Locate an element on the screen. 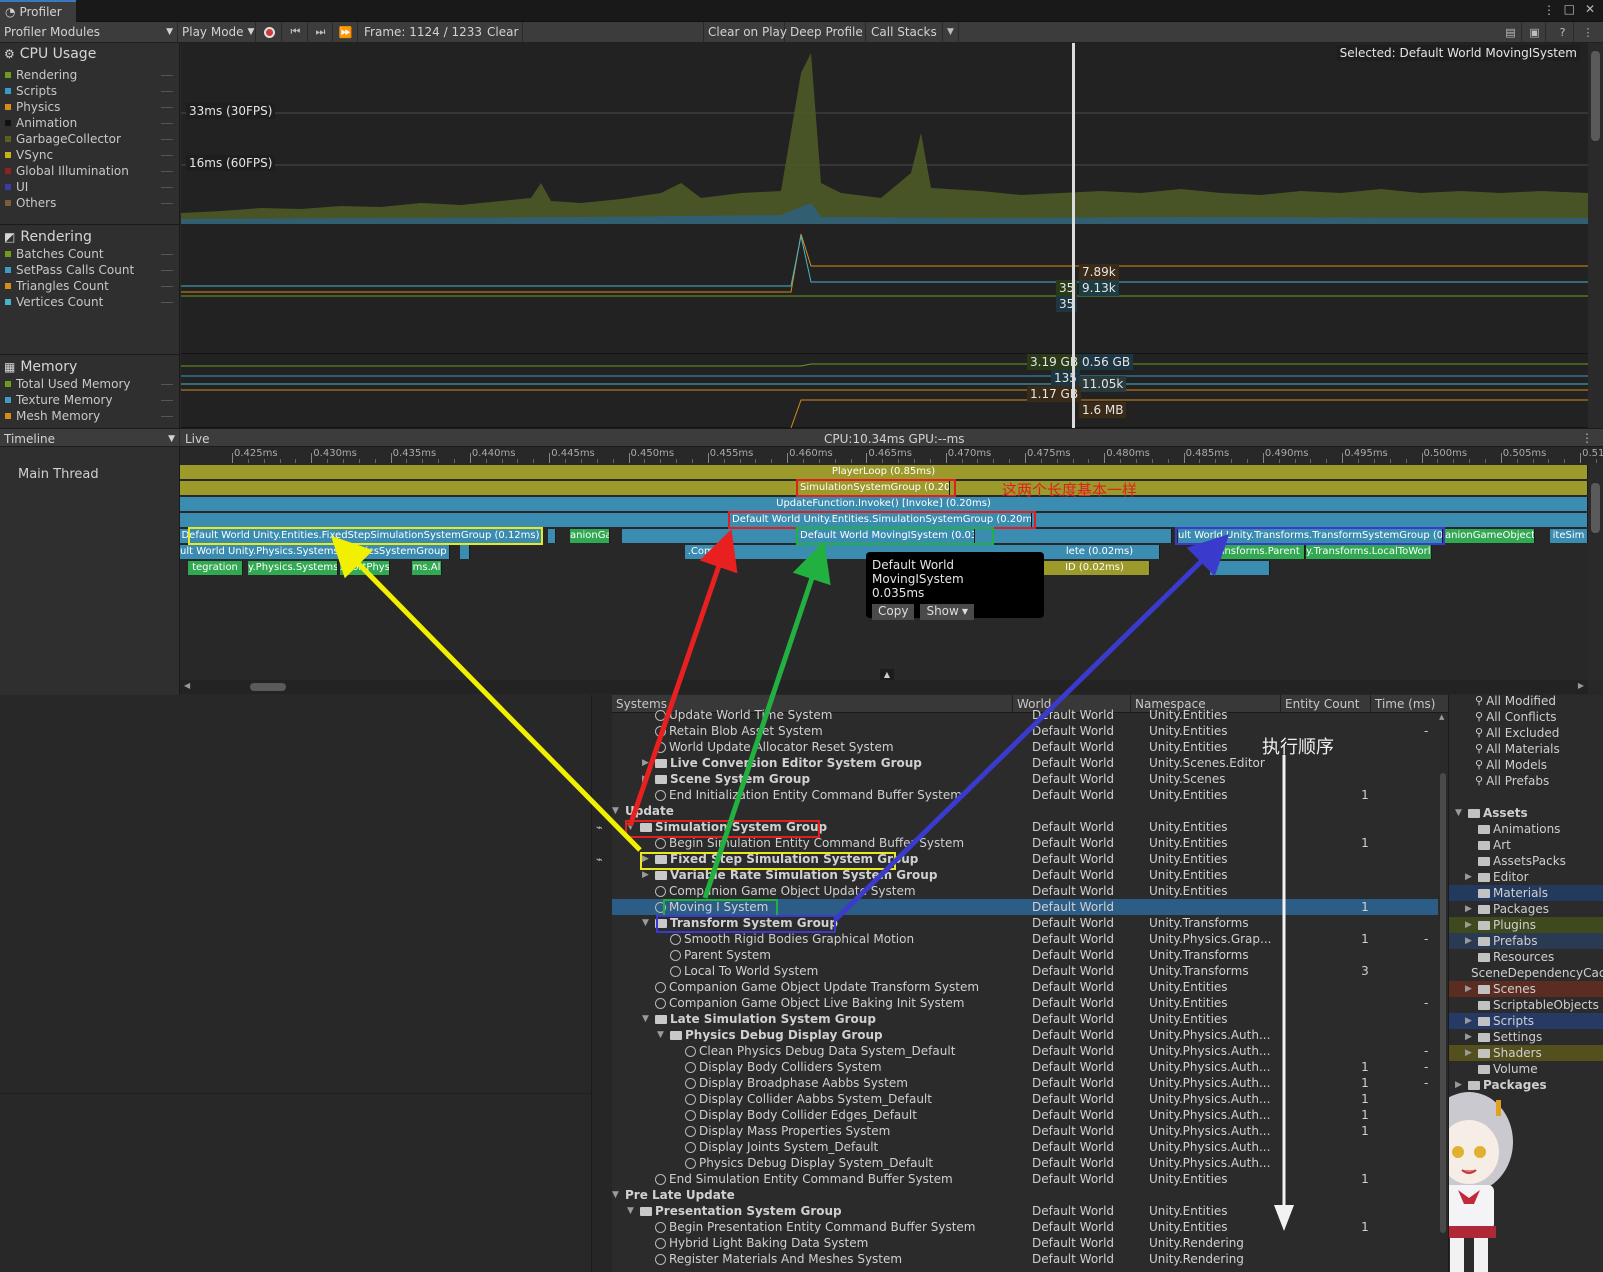  profiler-modules-dropdown: Profiler Modules ▼ is located at coordinates (89, 32).